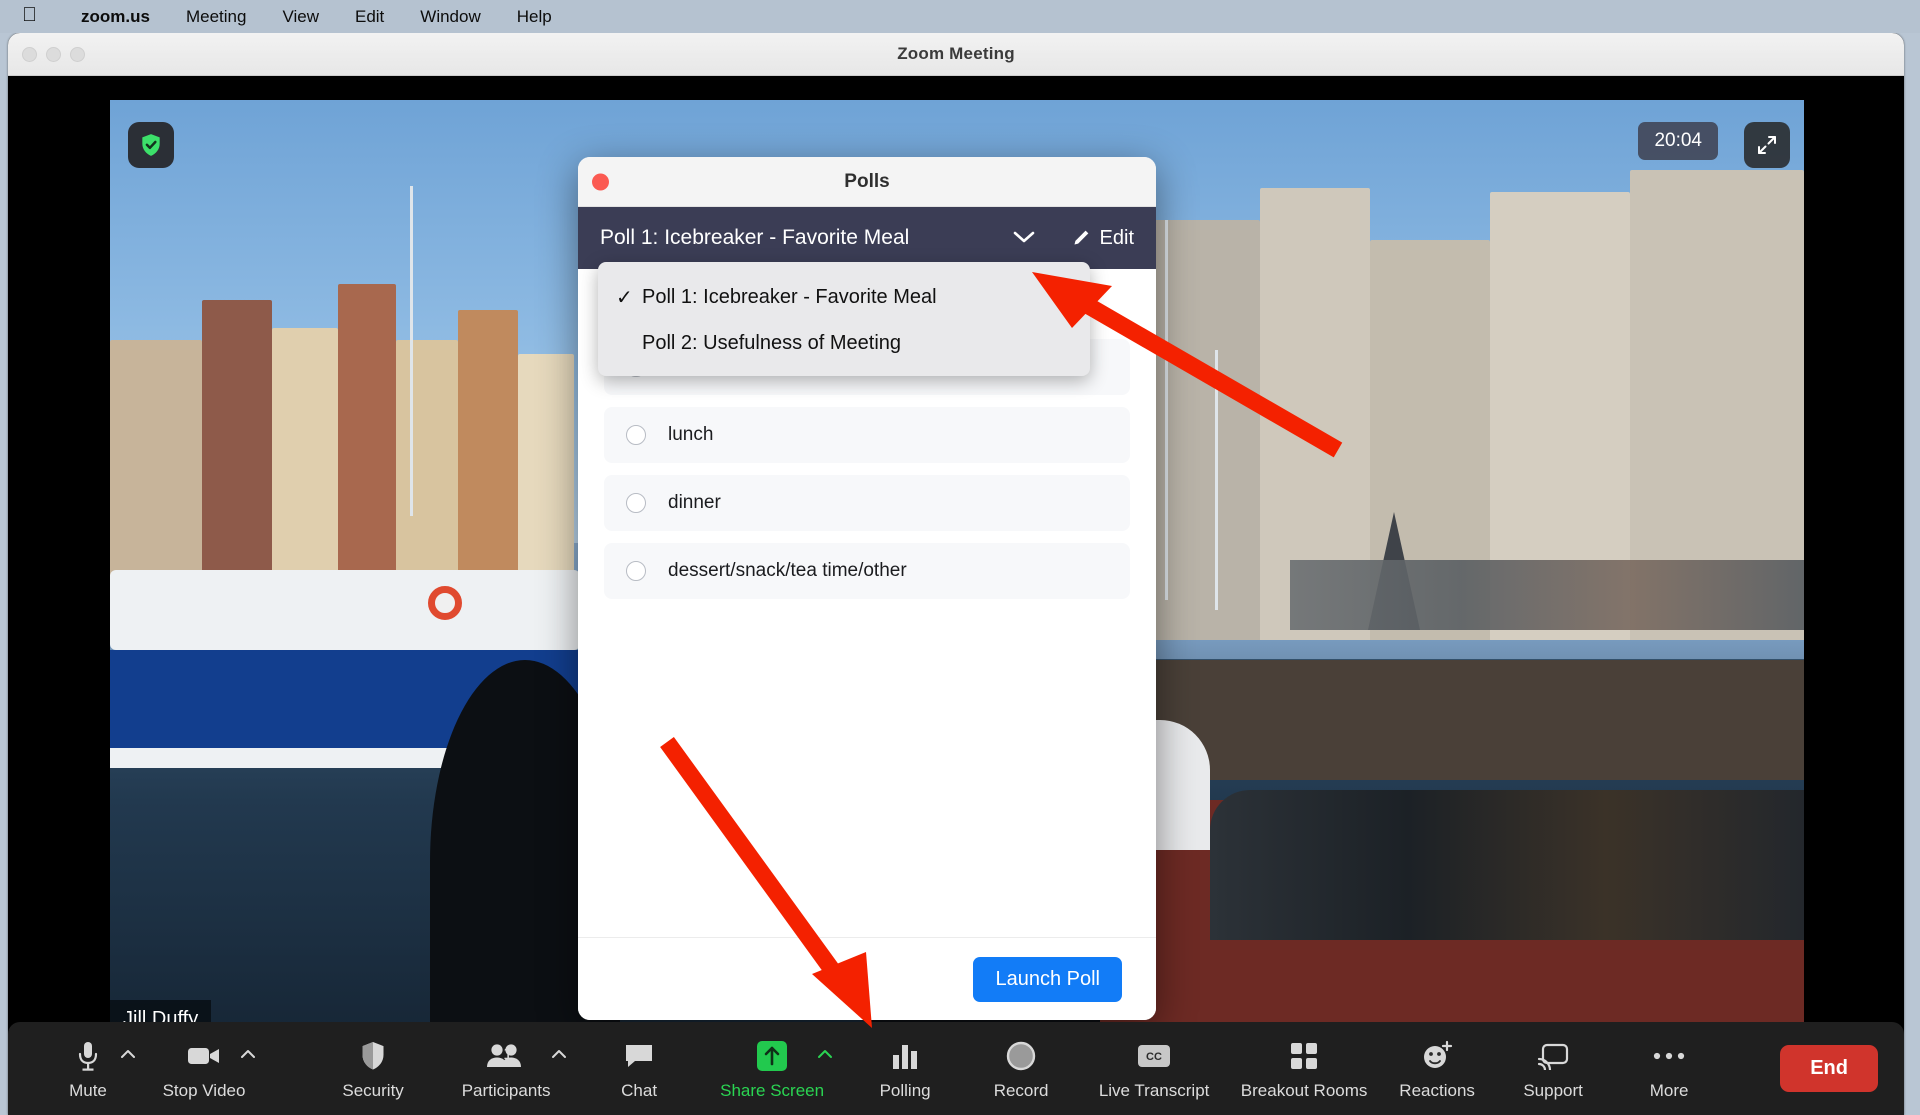 This screenshot has width=1920, height=1115. Describe the element at coordinates (204, 1090) in the screenshot. I see `toolbar-stop-video-label: Stop Video` at that location.